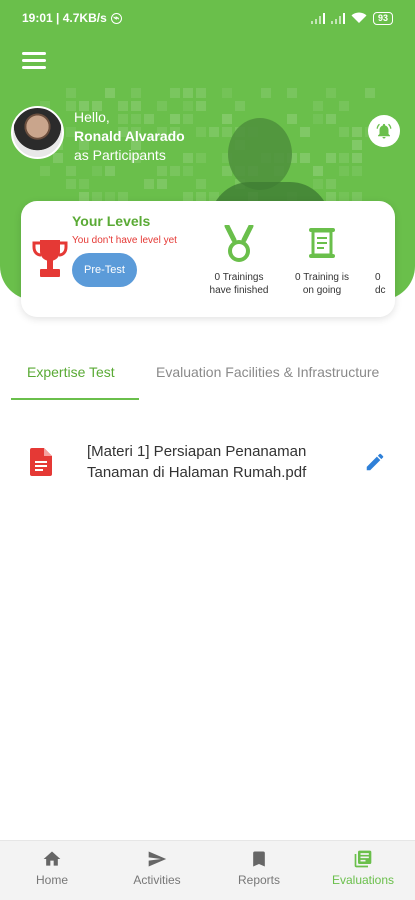 This screenshot has width=415, height=900. Describe the element at coordinates (37, 18) in the screenshot. I see `status-time: 19:01` at that location.